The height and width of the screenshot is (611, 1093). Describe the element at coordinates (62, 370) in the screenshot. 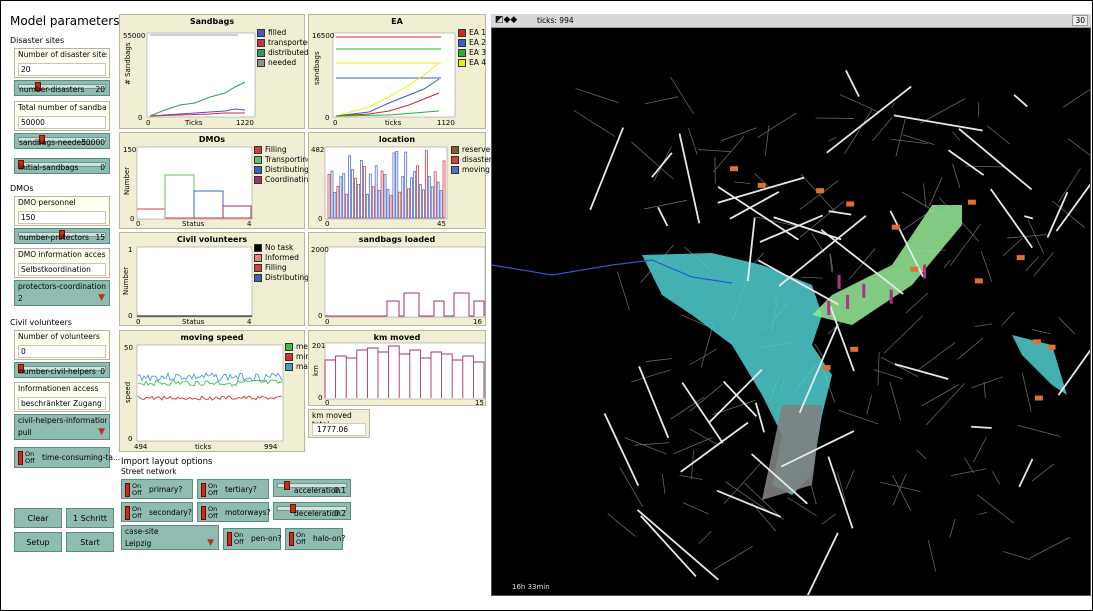

I see `number-civil-helpers-slider: number-civil-helpers 0` at that location.